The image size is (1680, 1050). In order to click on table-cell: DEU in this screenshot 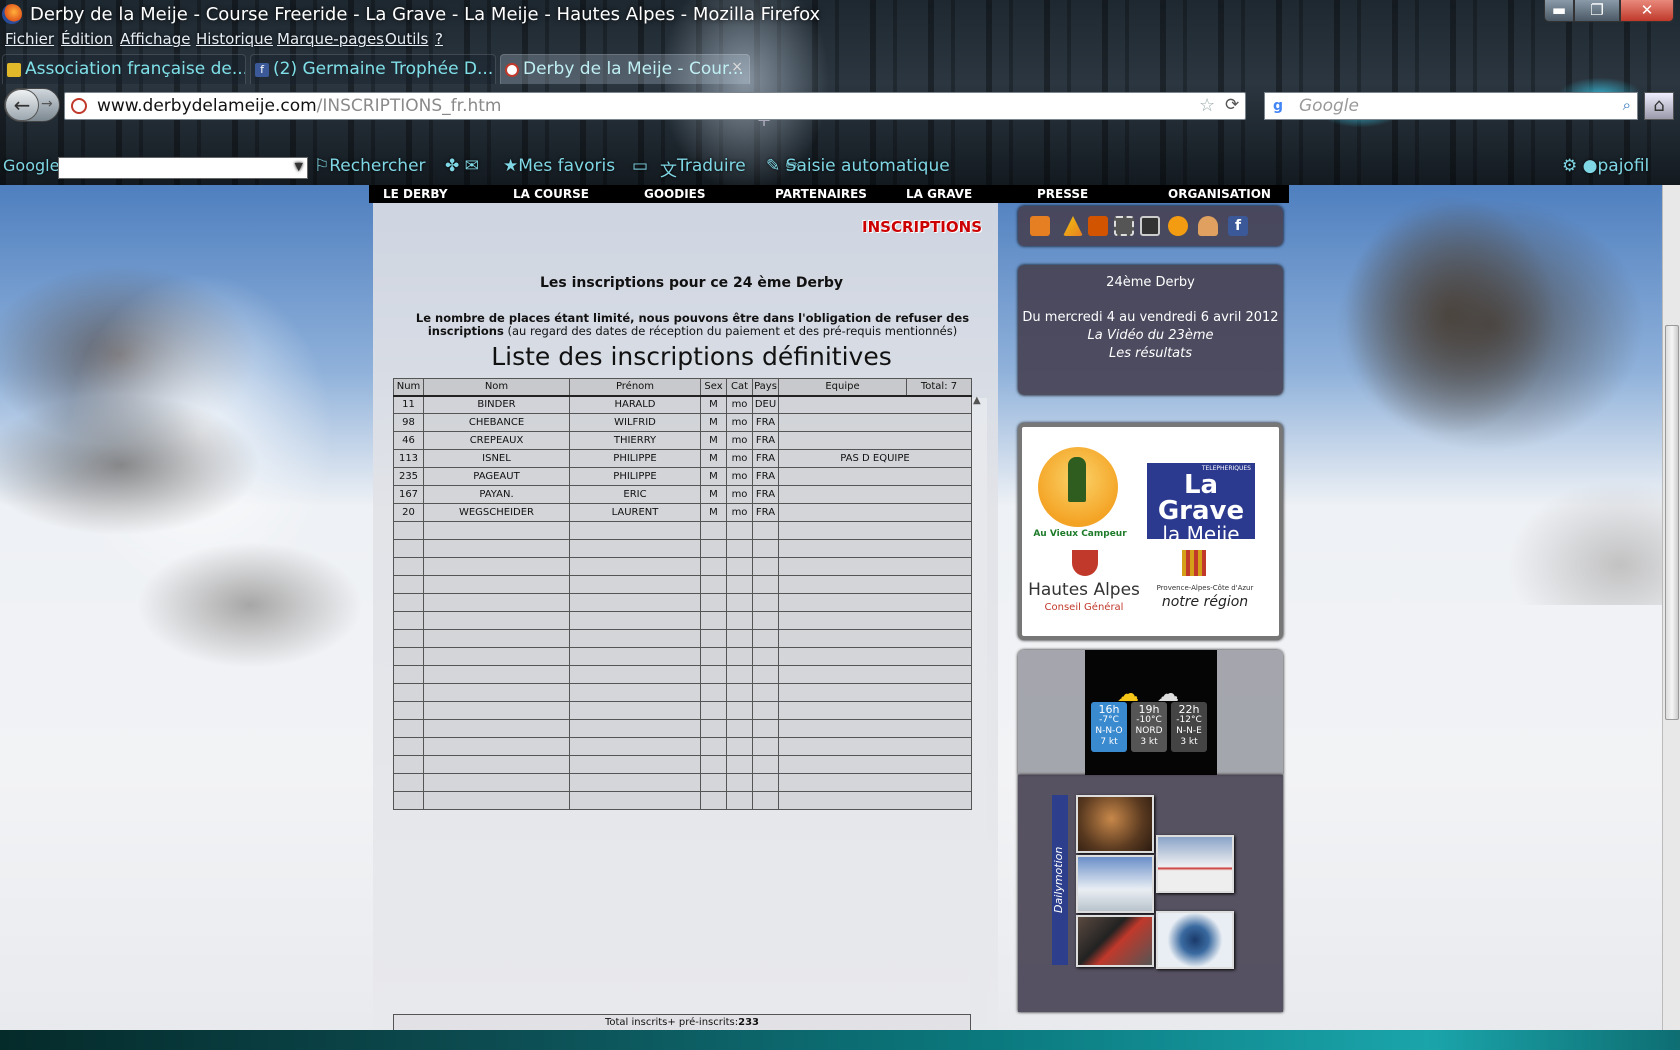, I will do `click(765, 404)`.